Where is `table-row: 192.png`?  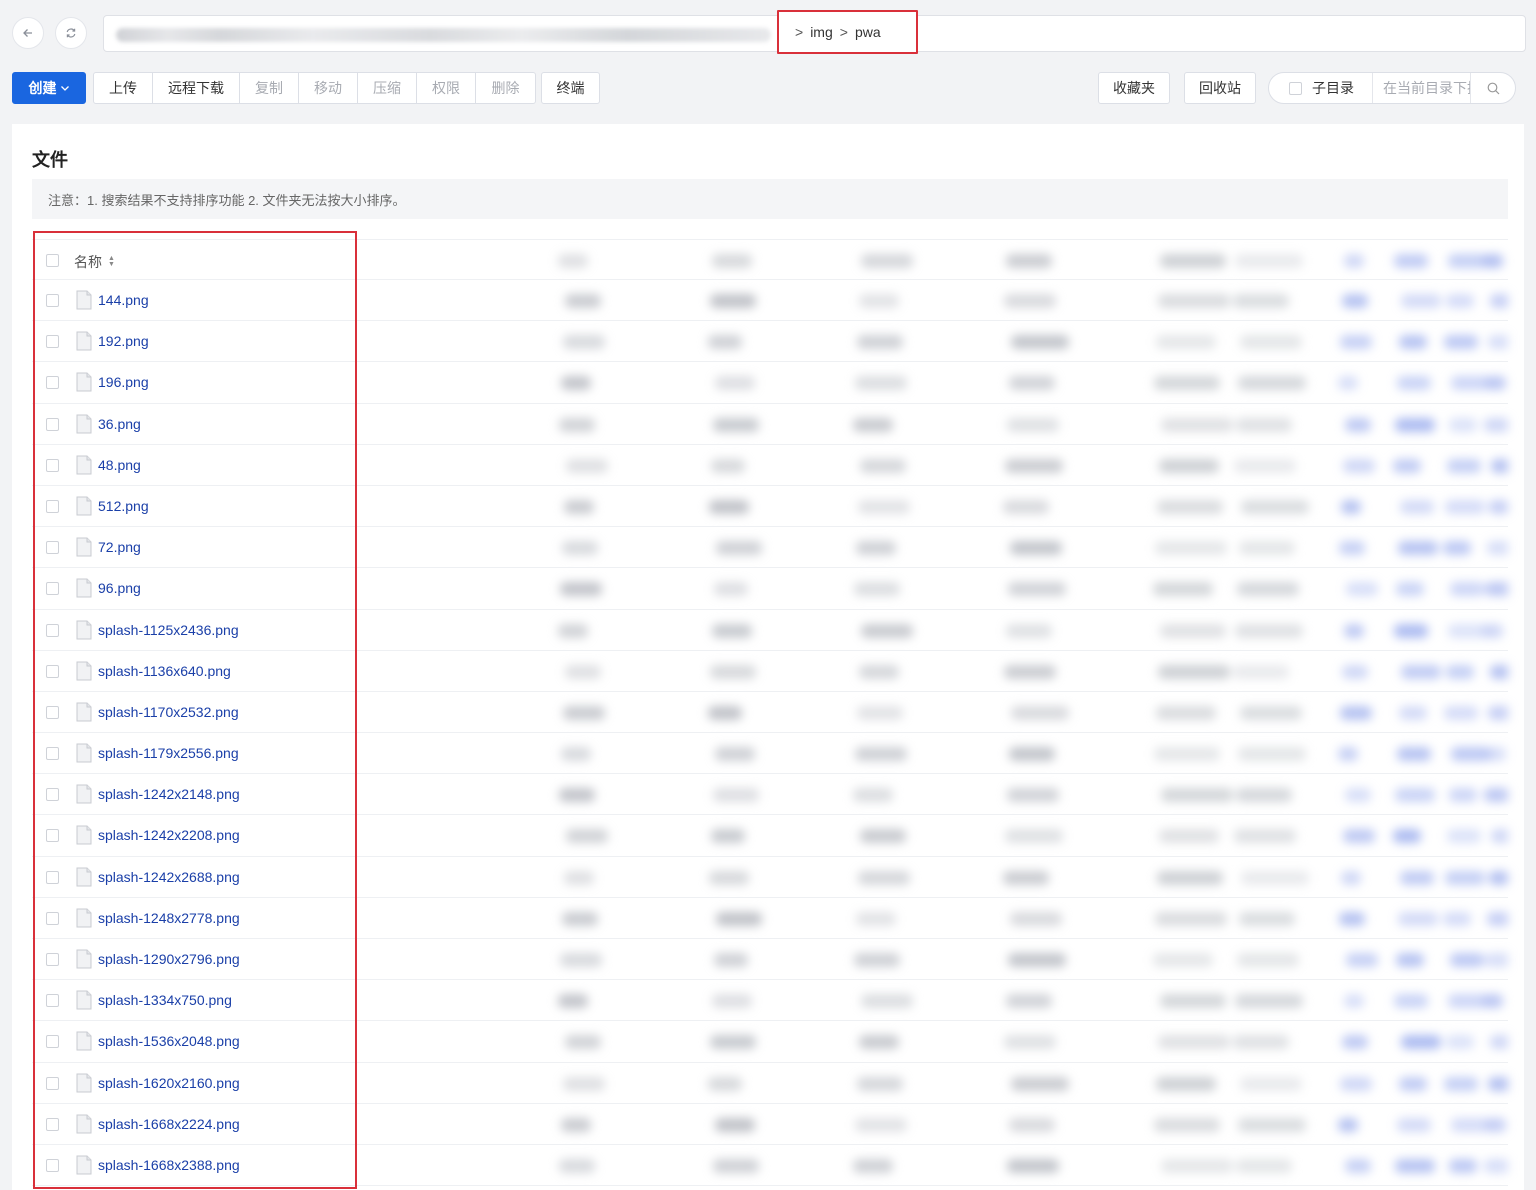
table-row: 192.png is located at coordinates (770, 342).